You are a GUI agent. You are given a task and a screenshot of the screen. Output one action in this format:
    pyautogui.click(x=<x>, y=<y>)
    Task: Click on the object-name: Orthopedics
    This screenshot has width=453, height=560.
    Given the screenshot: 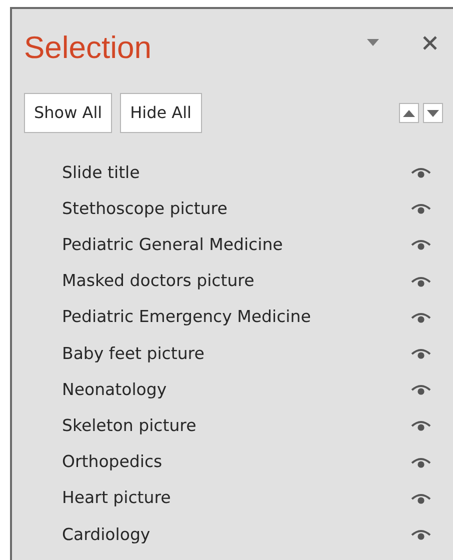 What is the action you would take?
    pyautogui.click(x=112, y=462)
    